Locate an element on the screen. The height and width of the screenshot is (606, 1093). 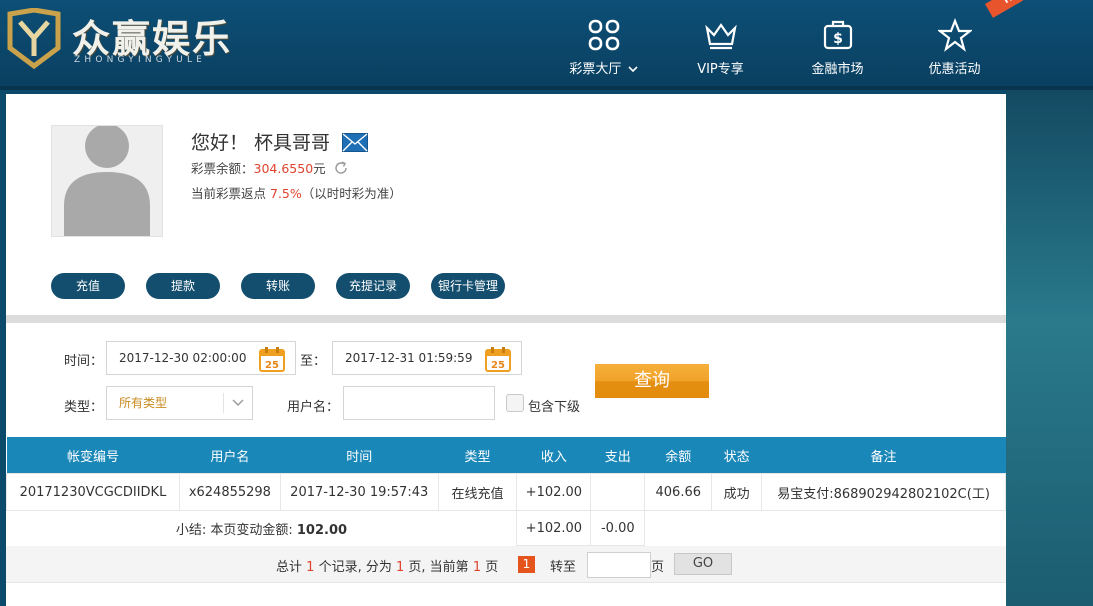
summary-expense: -0.00 is located at coordinates (618, 528).